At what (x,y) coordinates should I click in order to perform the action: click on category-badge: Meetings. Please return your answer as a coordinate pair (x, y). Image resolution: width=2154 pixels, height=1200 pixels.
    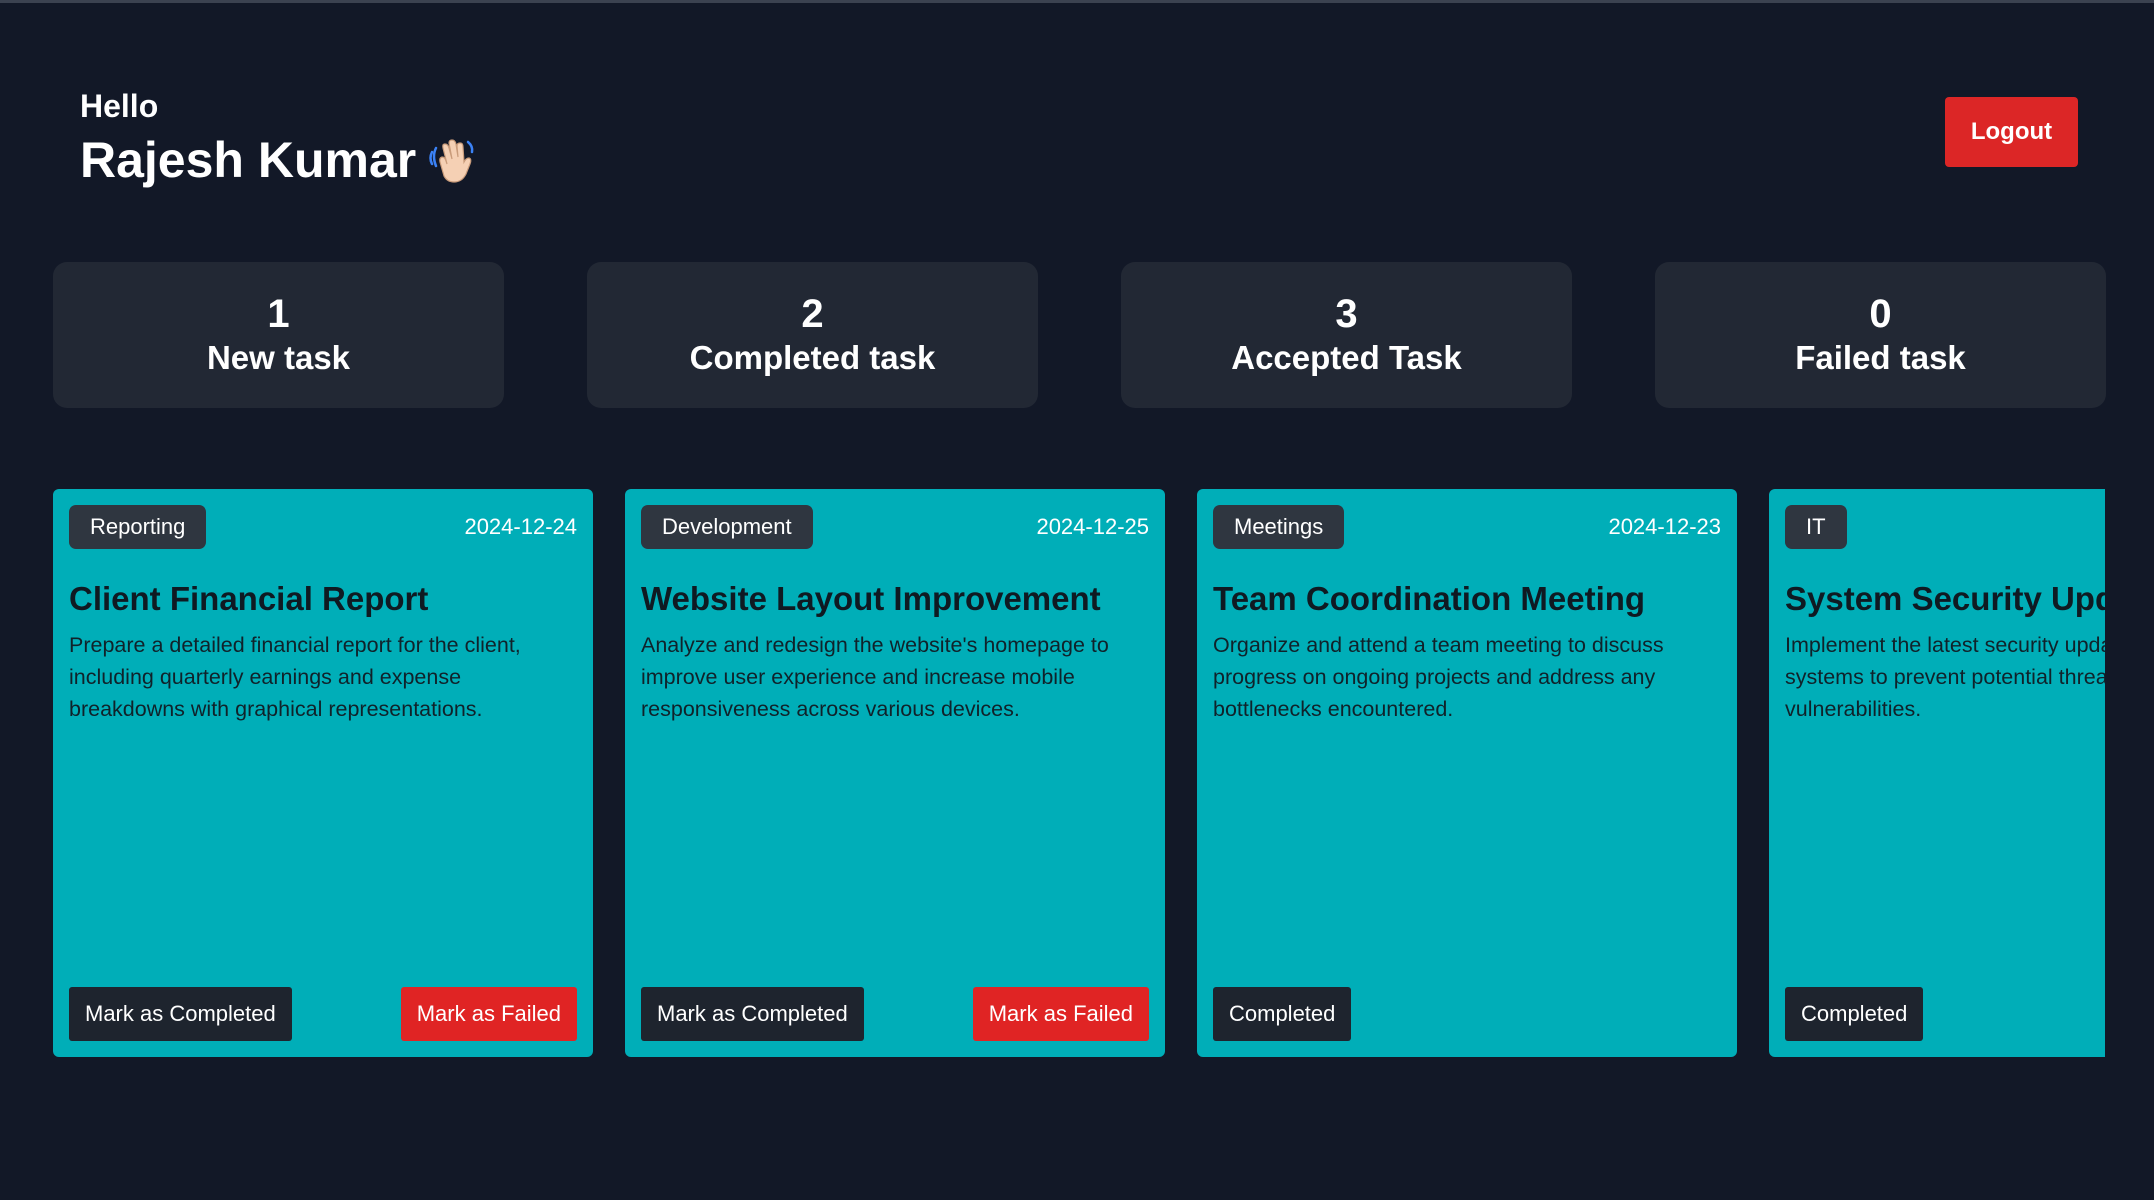
    Looking at the image, I should click on (1279, 527).